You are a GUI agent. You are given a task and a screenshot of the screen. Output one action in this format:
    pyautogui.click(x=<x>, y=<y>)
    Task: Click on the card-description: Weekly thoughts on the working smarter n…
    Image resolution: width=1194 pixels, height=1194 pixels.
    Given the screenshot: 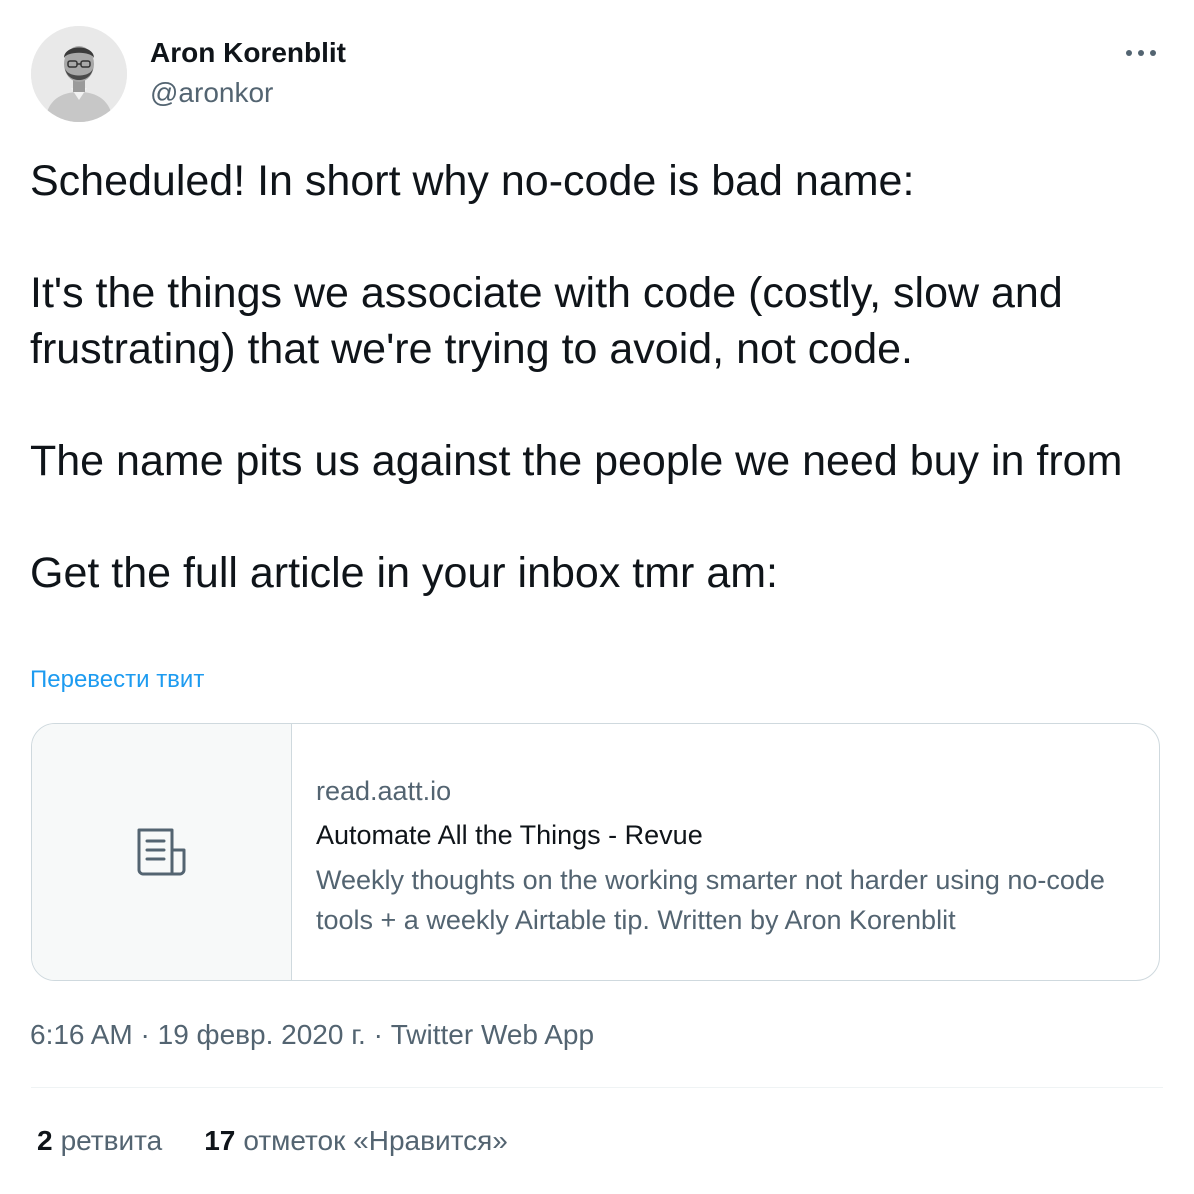 What is the action you would take?
    pyautogui.click(x=710, y=900)
    